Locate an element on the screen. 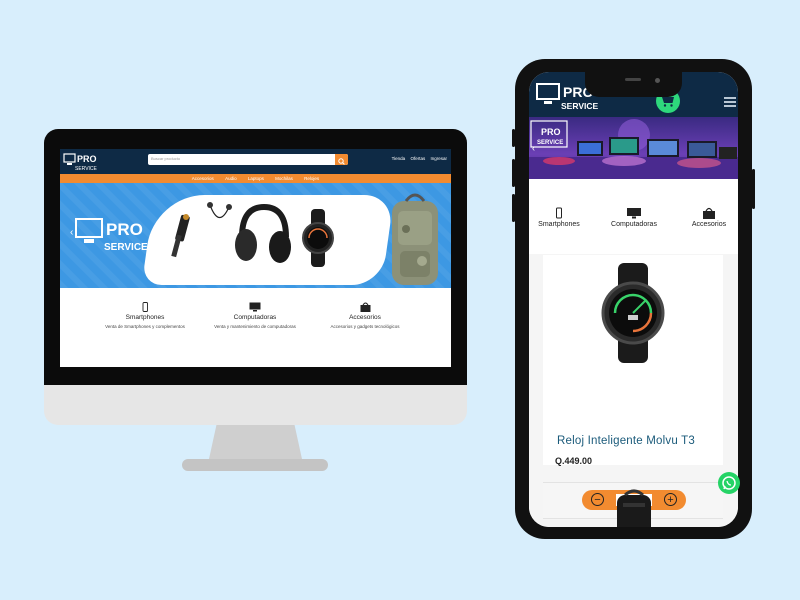 This screenshot has height=600, width=800. search-icon is located at coordinates (341, 161).